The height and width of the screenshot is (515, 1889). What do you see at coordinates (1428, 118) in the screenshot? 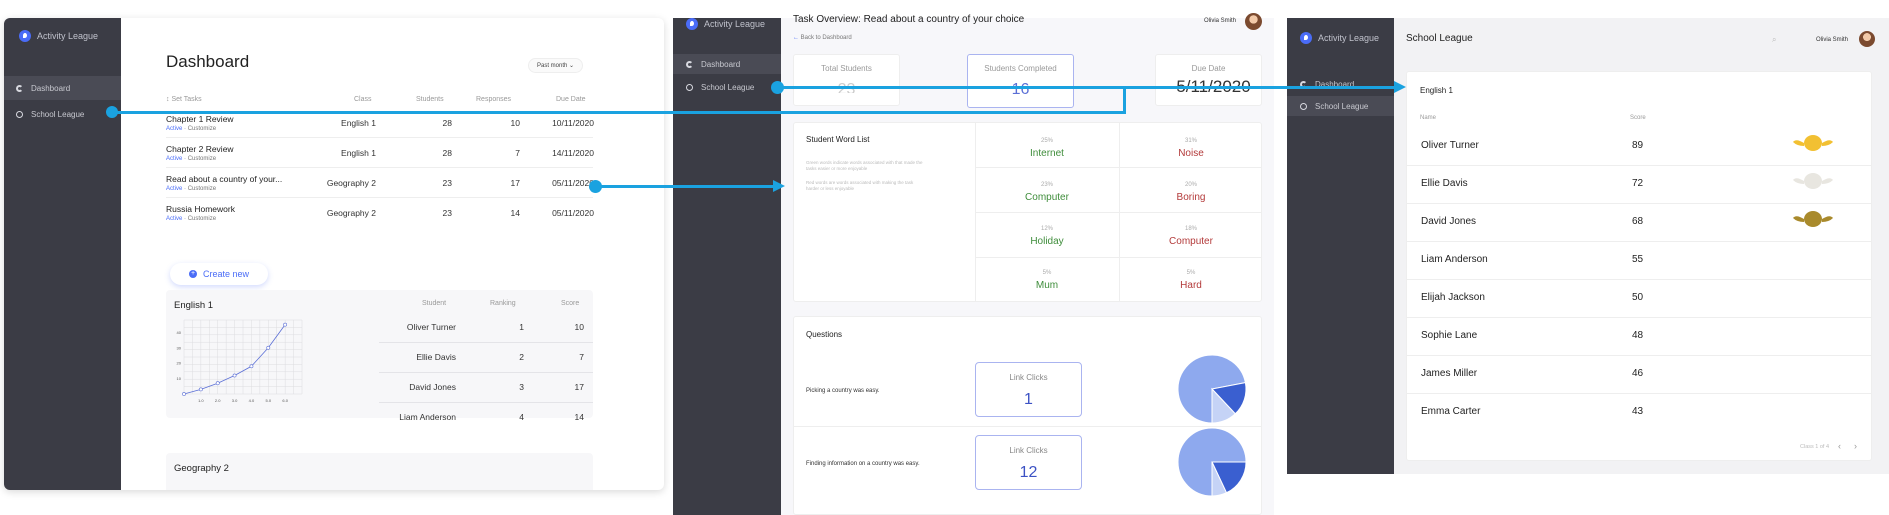
I see `col-name: Name` at bounding box center [1428, 118].